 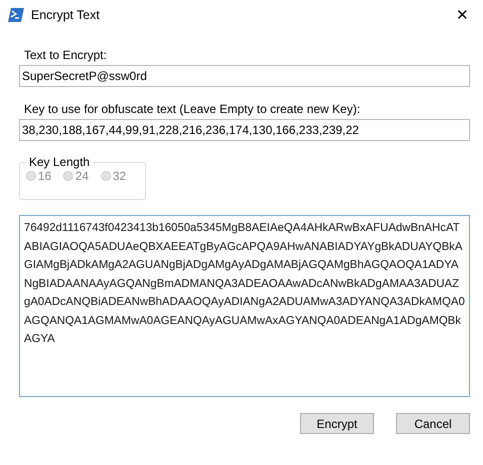 I want to click on window-title: Encrypt Text, so click(x=65, y=15).